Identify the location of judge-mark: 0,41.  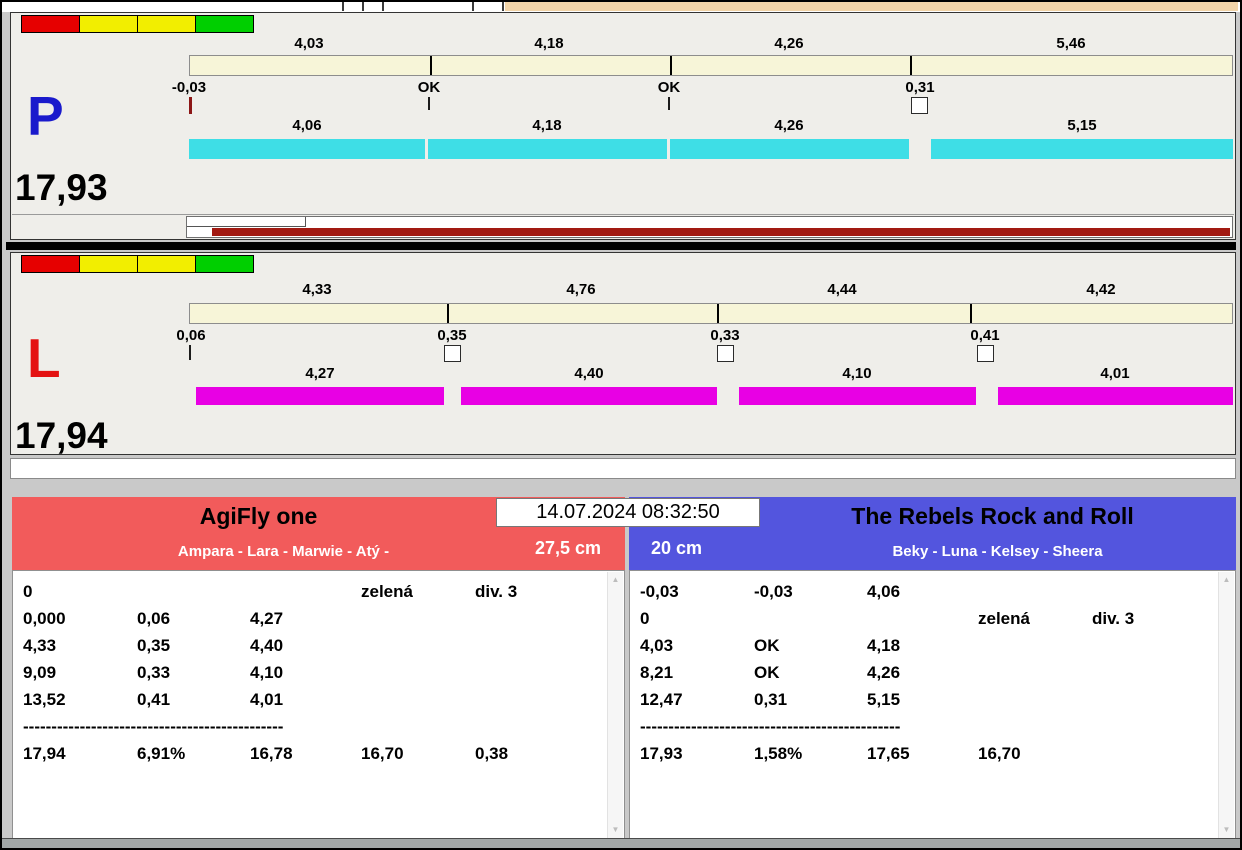
(985, 335).